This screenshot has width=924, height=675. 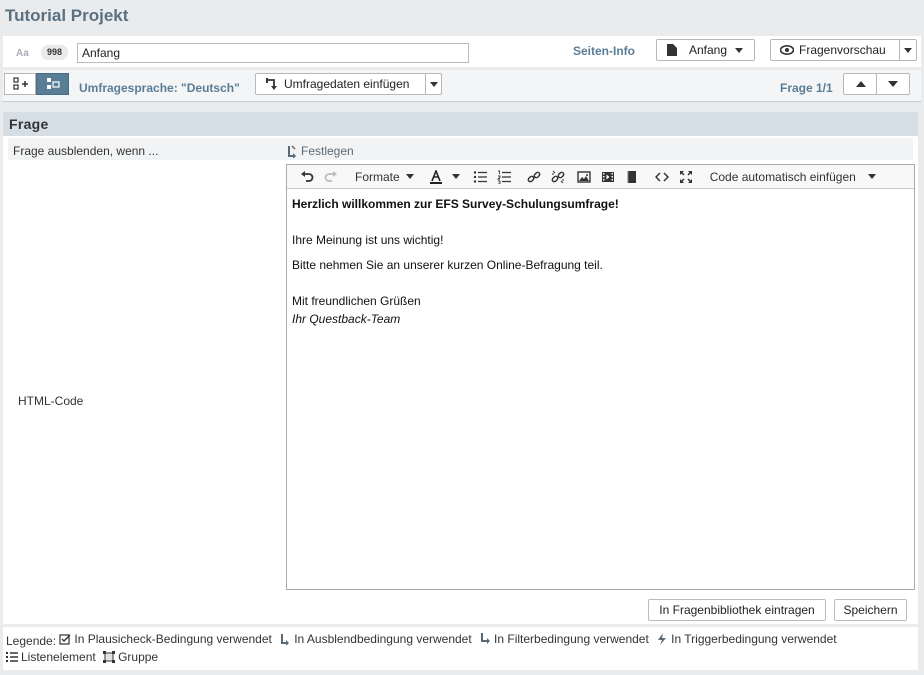 I want to click on legend-item: Gruppe, so click(x=130, y=657).